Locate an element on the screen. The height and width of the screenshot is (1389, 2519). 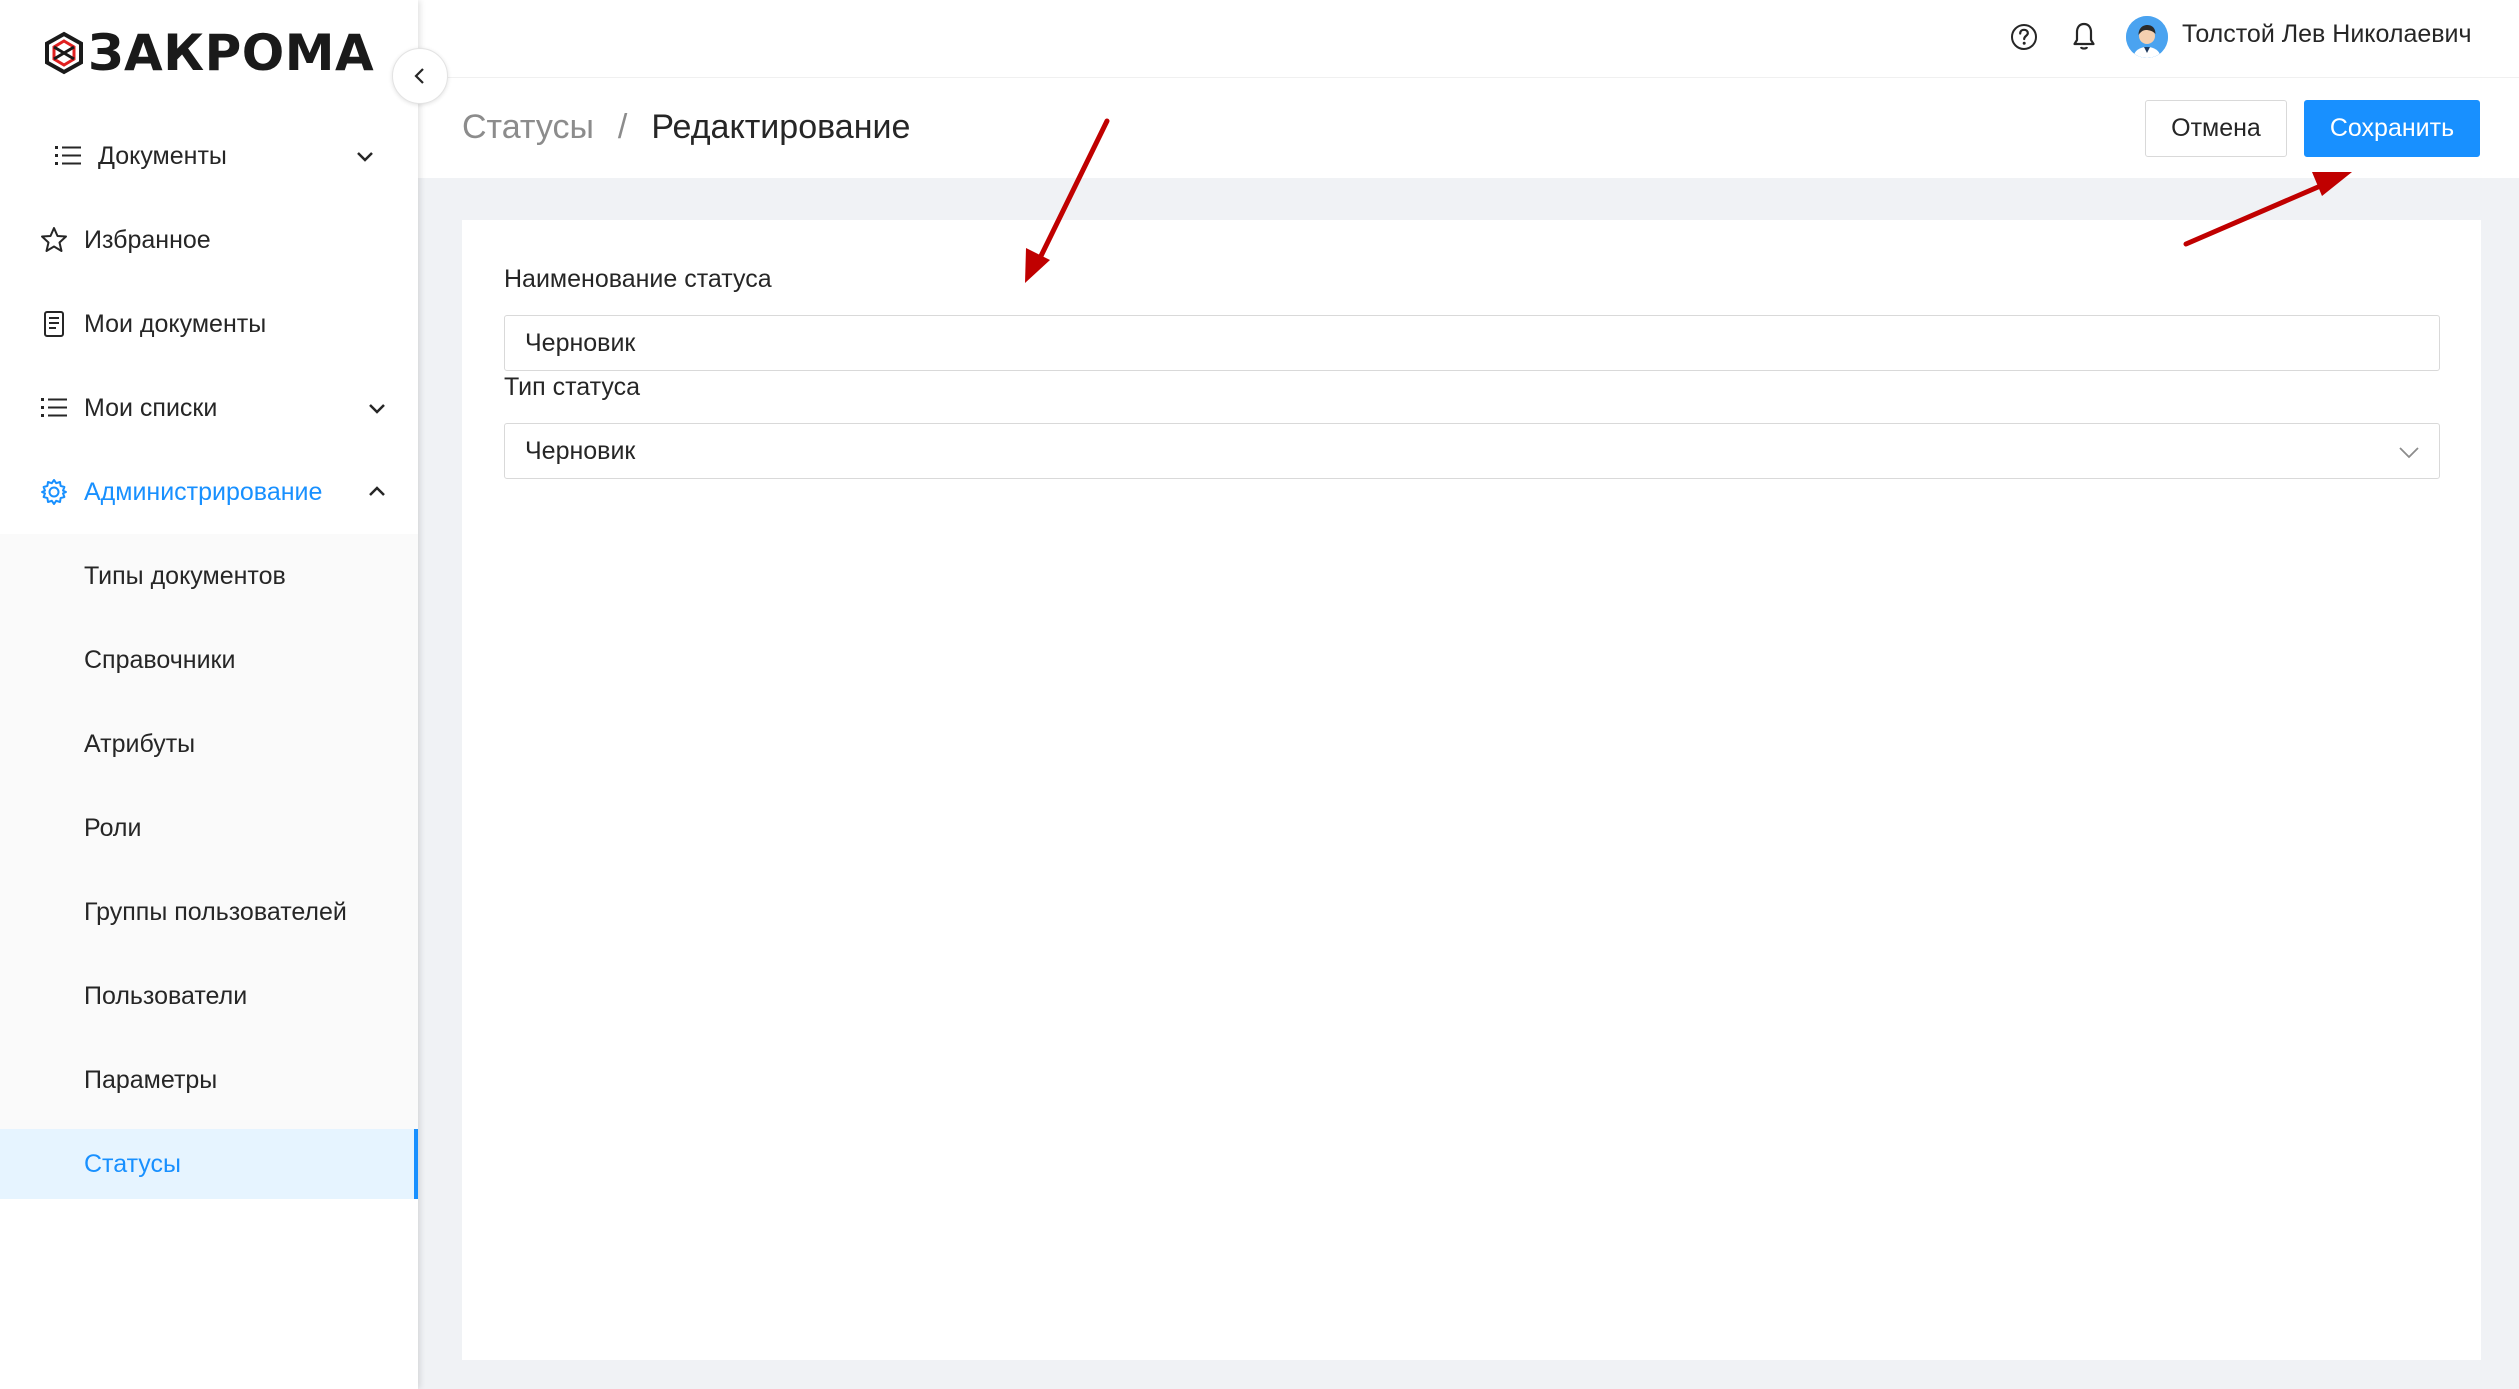
sidebar-subitem-label: Типы документов is located at coordinates (185, 575).